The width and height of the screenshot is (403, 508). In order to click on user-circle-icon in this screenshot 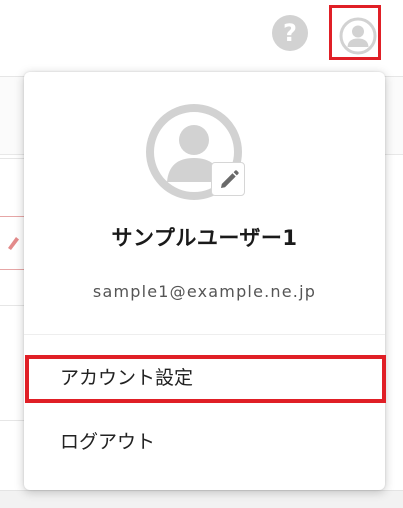, I will do `click(358, 36)`.